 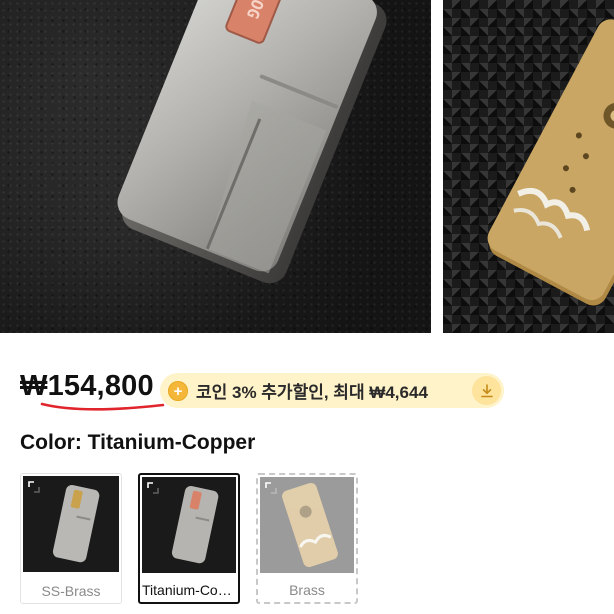 I want to click on variant-option-titanium-copper: Titanium-Copper, so click(x=189, y=538).